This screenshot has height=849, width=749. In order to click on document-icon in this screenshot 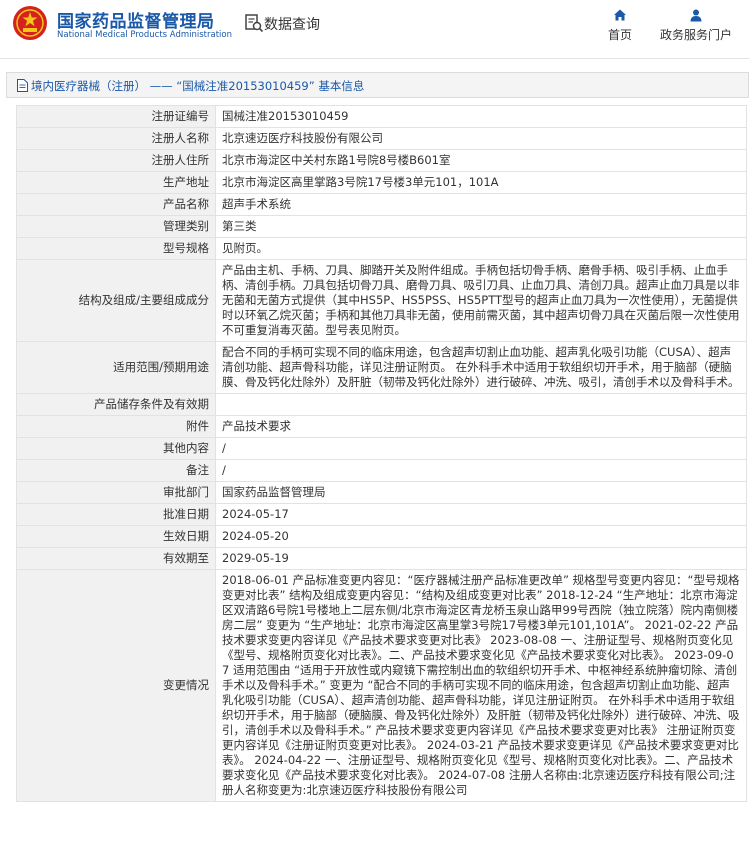, I will do `click(22, 85)`.